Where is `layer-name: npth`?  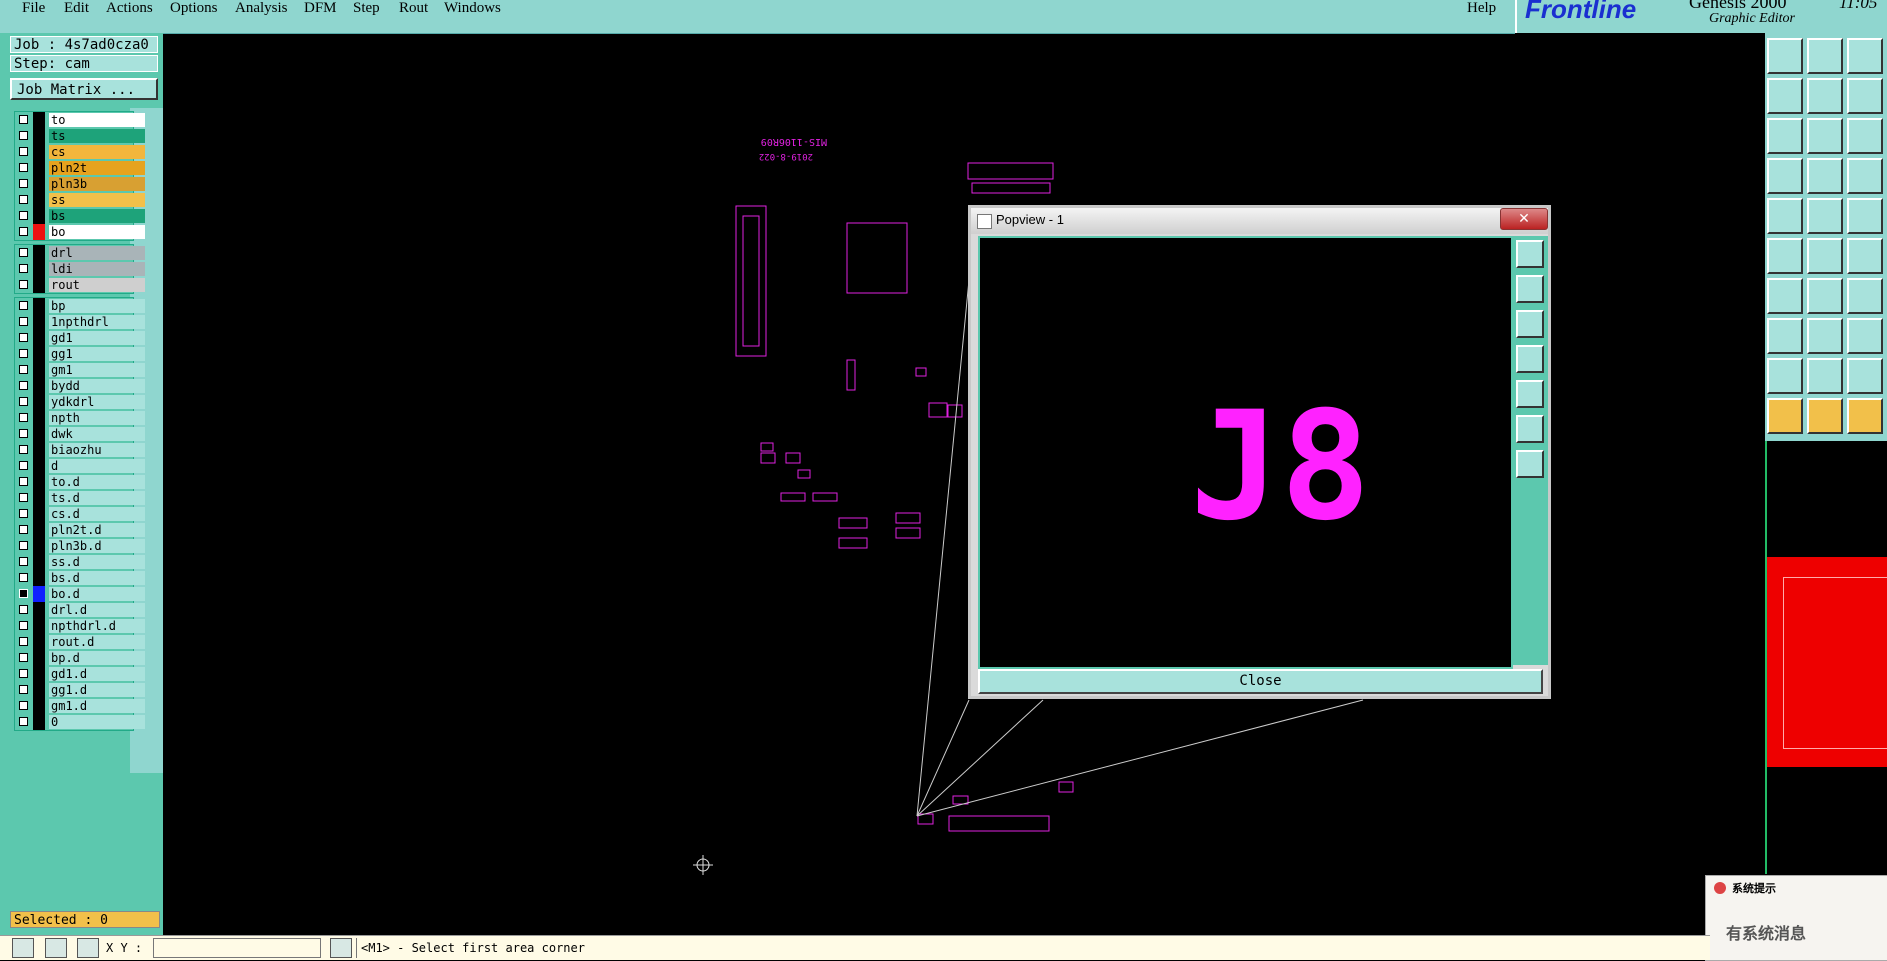 layer-name: npth is located at coordinates (97, 418).